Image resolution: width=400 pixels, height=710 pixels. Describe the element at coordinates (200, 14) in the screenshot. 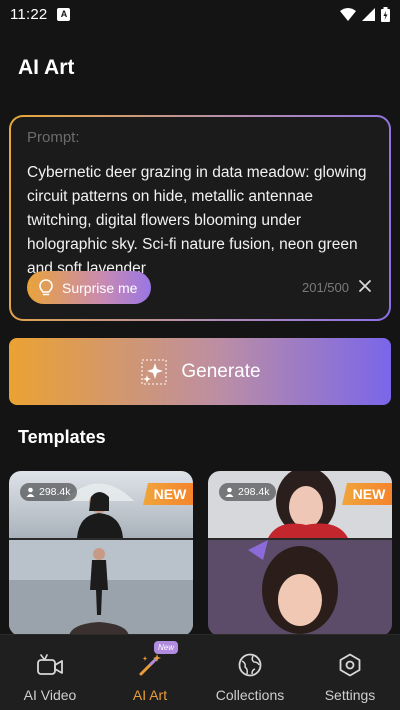

I see `status-bar: 11:22 A` at that location.